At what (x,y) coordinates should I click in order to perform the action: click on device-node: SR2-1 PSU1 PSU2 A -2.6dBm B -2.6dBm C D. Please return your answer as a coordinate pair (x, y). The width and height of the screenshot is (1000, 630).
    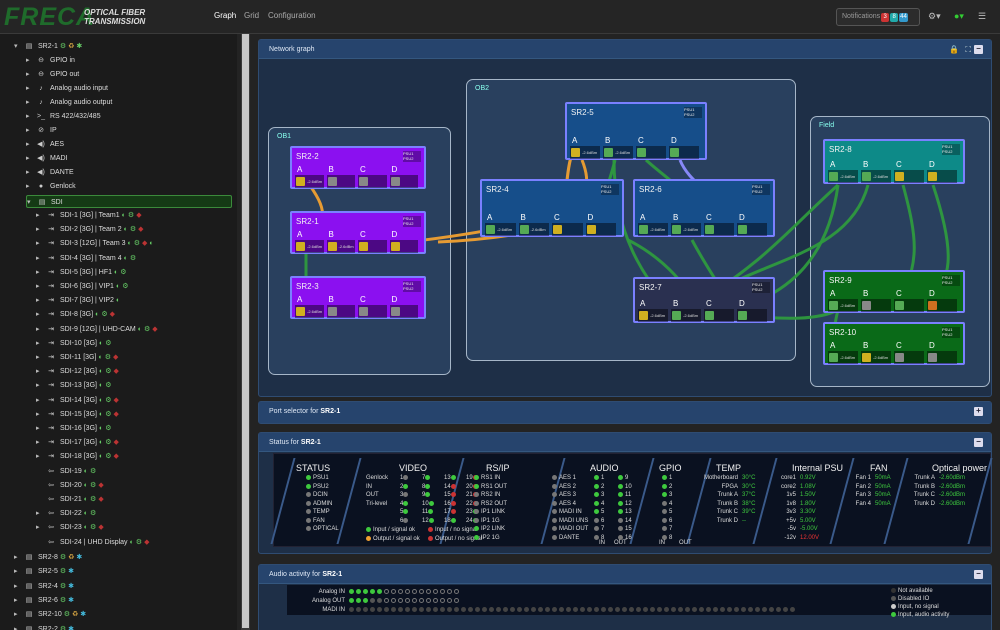
    Looking at the image, I should click on (358, 232).